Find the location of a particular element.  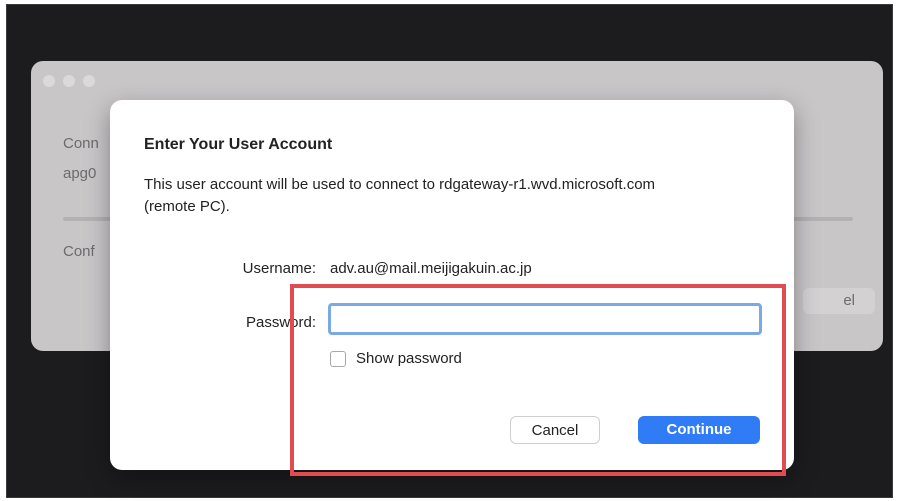

zoom-window-dot is located at coordinates (89, 81).